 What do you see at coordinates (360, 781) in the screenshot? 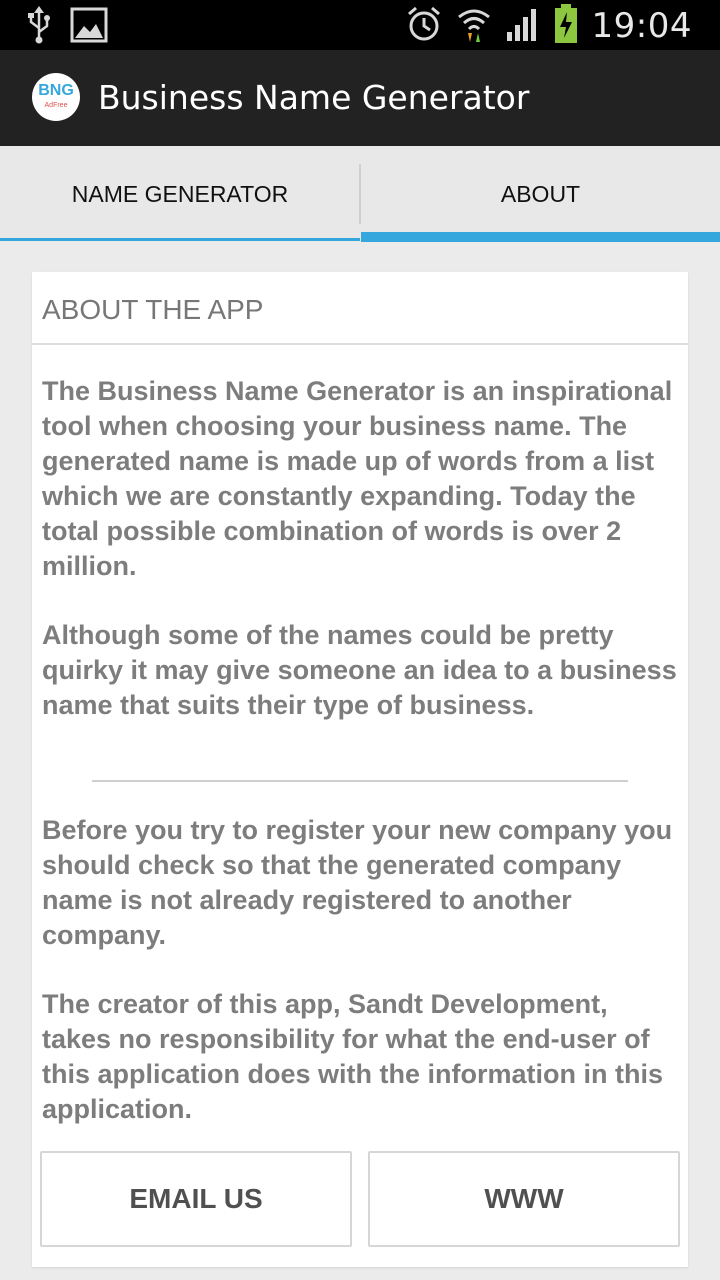
I see `section-divider` at bounding box center [360, 781].